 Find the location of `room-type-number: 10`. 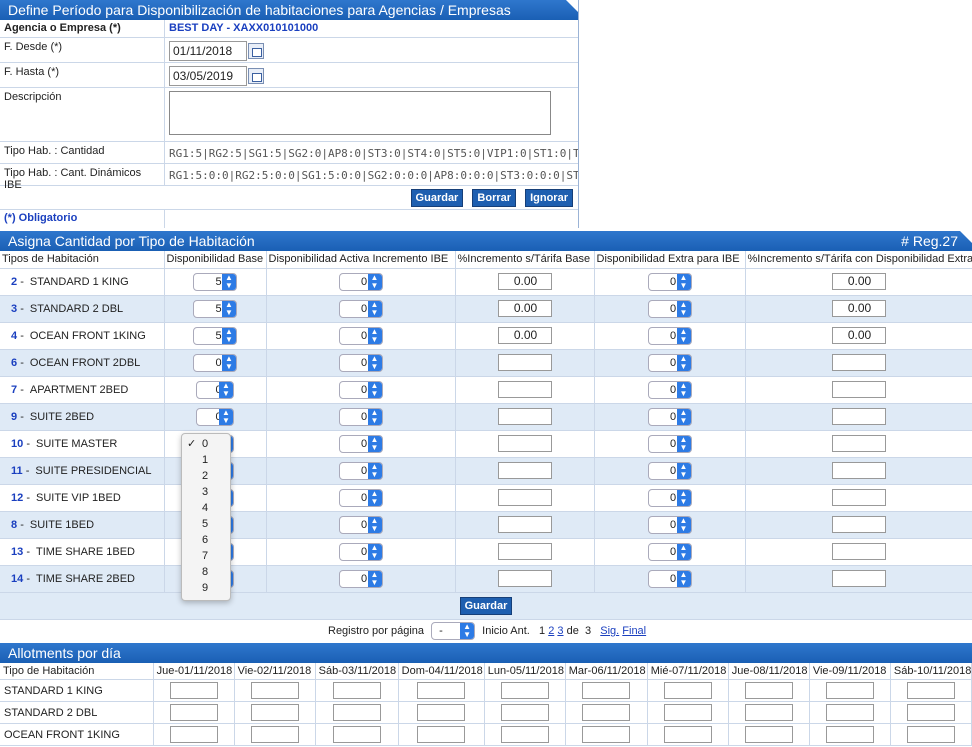

room-type-number: 10 is located at coordinates (17, 444).